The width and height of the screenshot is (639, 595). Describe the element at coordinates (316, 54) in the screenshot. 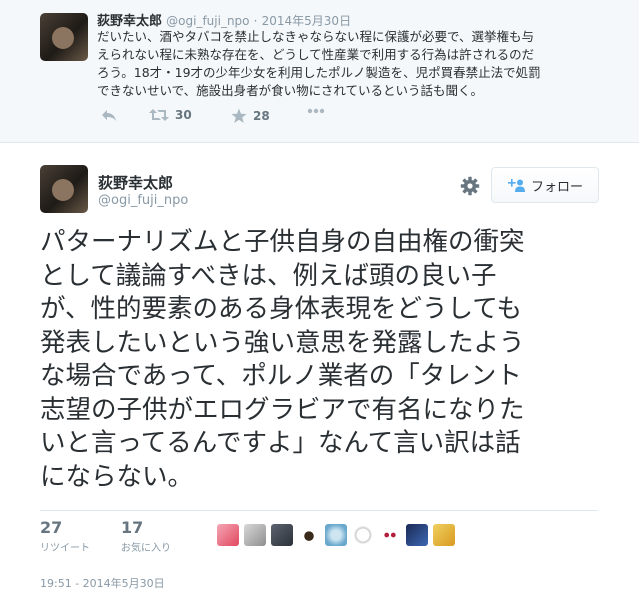

I see `text-line: えられない程に未熟な存在を、どうして性産業で利用する行為は許されるのだ` at that location.